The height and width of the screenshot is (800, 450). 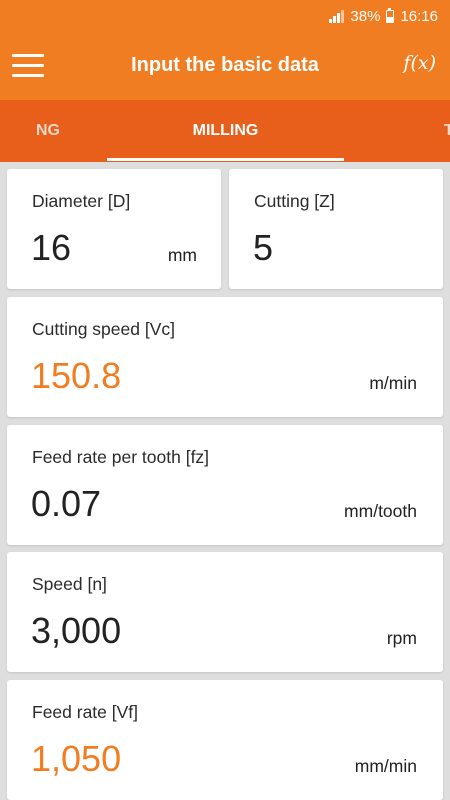 I want to click on feed-rate-unit: mm/min, so click(x=385, y=766).